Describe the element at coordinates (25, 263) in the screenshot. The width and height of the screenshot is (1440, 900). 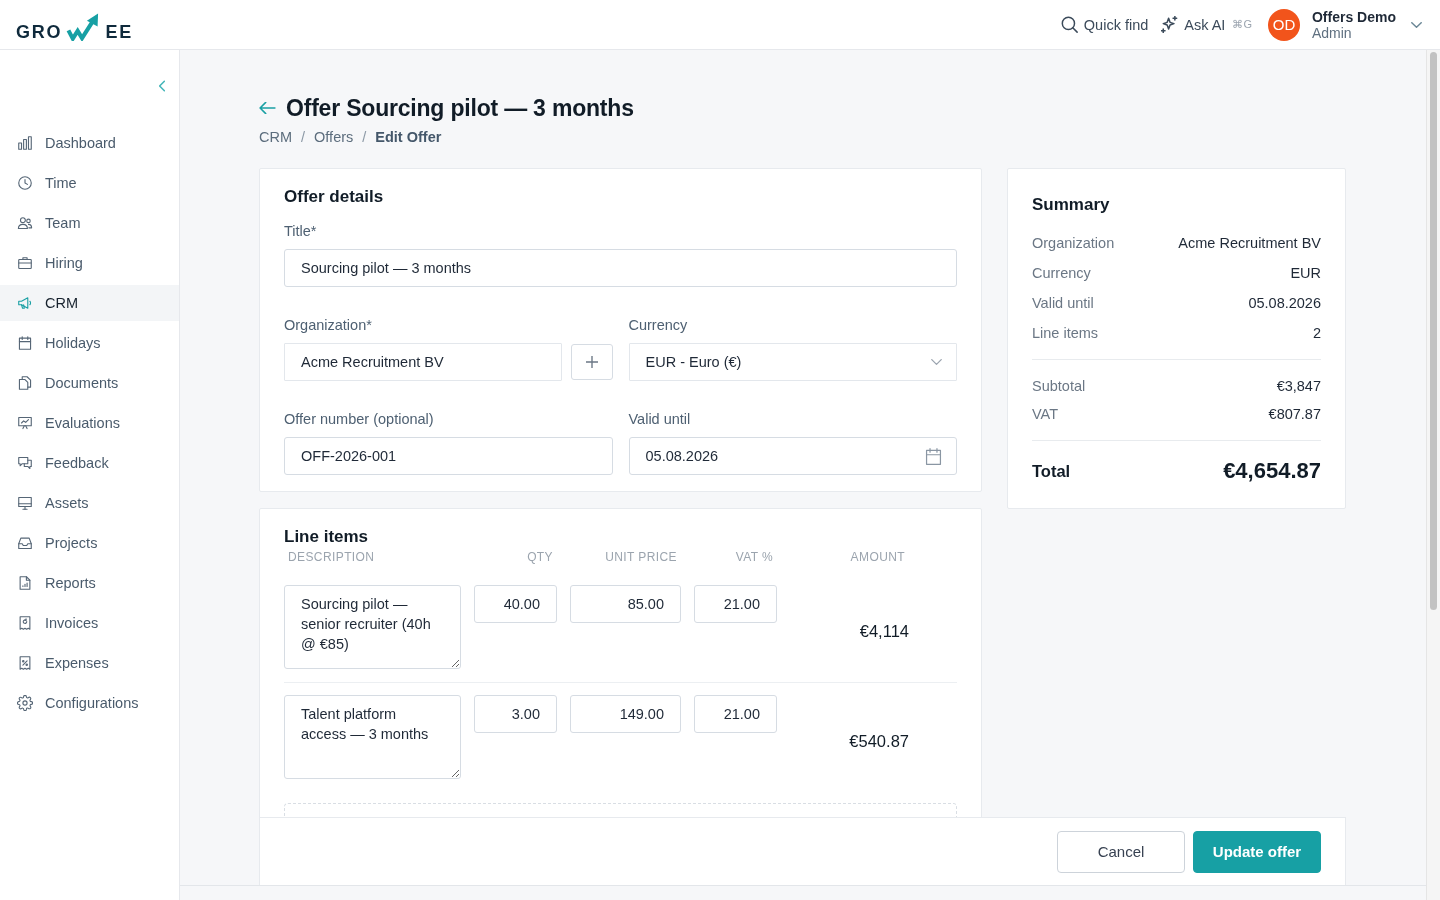
I see `briefcase-icon` at that location.